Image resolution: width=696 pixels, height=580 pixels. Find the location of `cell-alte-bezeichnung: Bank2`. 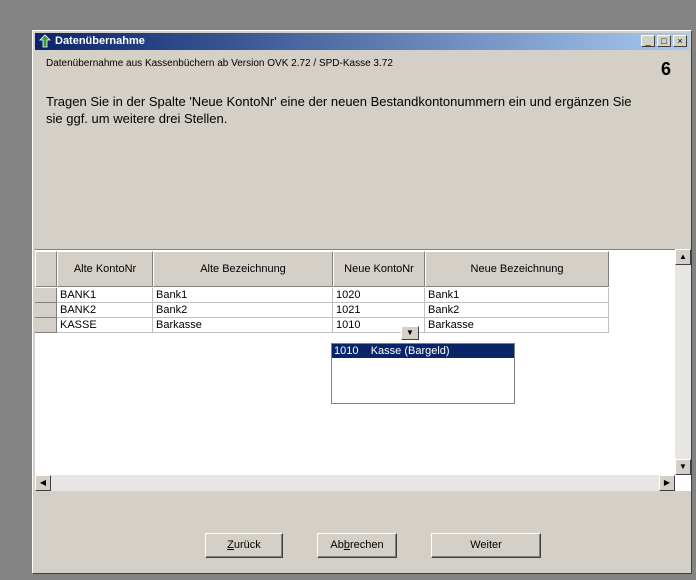

cell-alte-bezeichnung: Bank2 is located at coordinates (243, 310).